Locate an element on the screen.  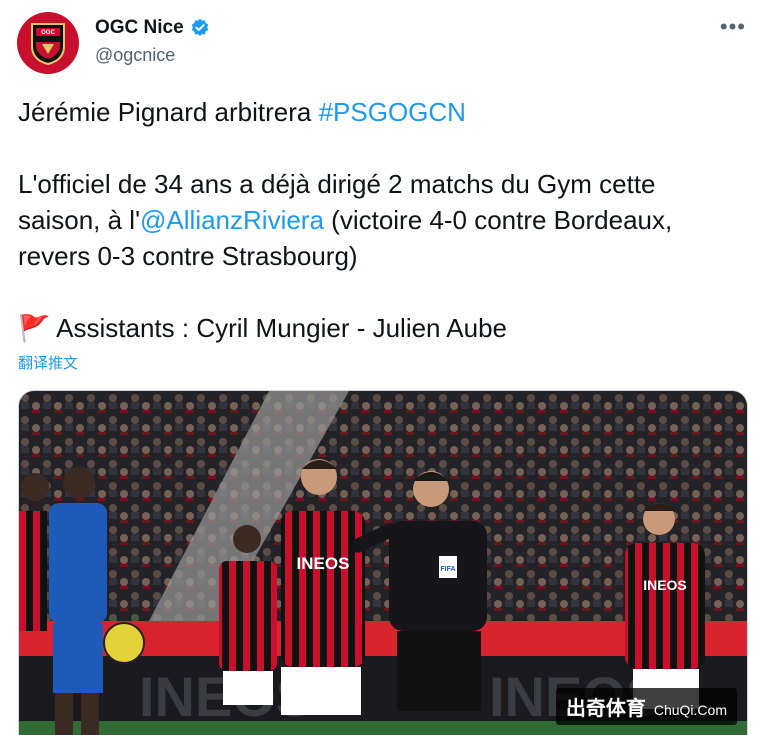
verified-badge-icon is located at coordinates (199, 27).